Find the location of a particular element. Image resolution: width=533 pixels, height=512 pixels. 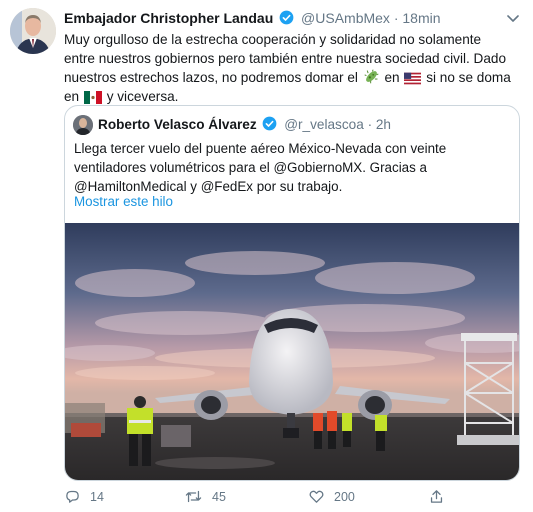

quoted-author-handle: @r_velascoa is located at coordinates (324, 124).